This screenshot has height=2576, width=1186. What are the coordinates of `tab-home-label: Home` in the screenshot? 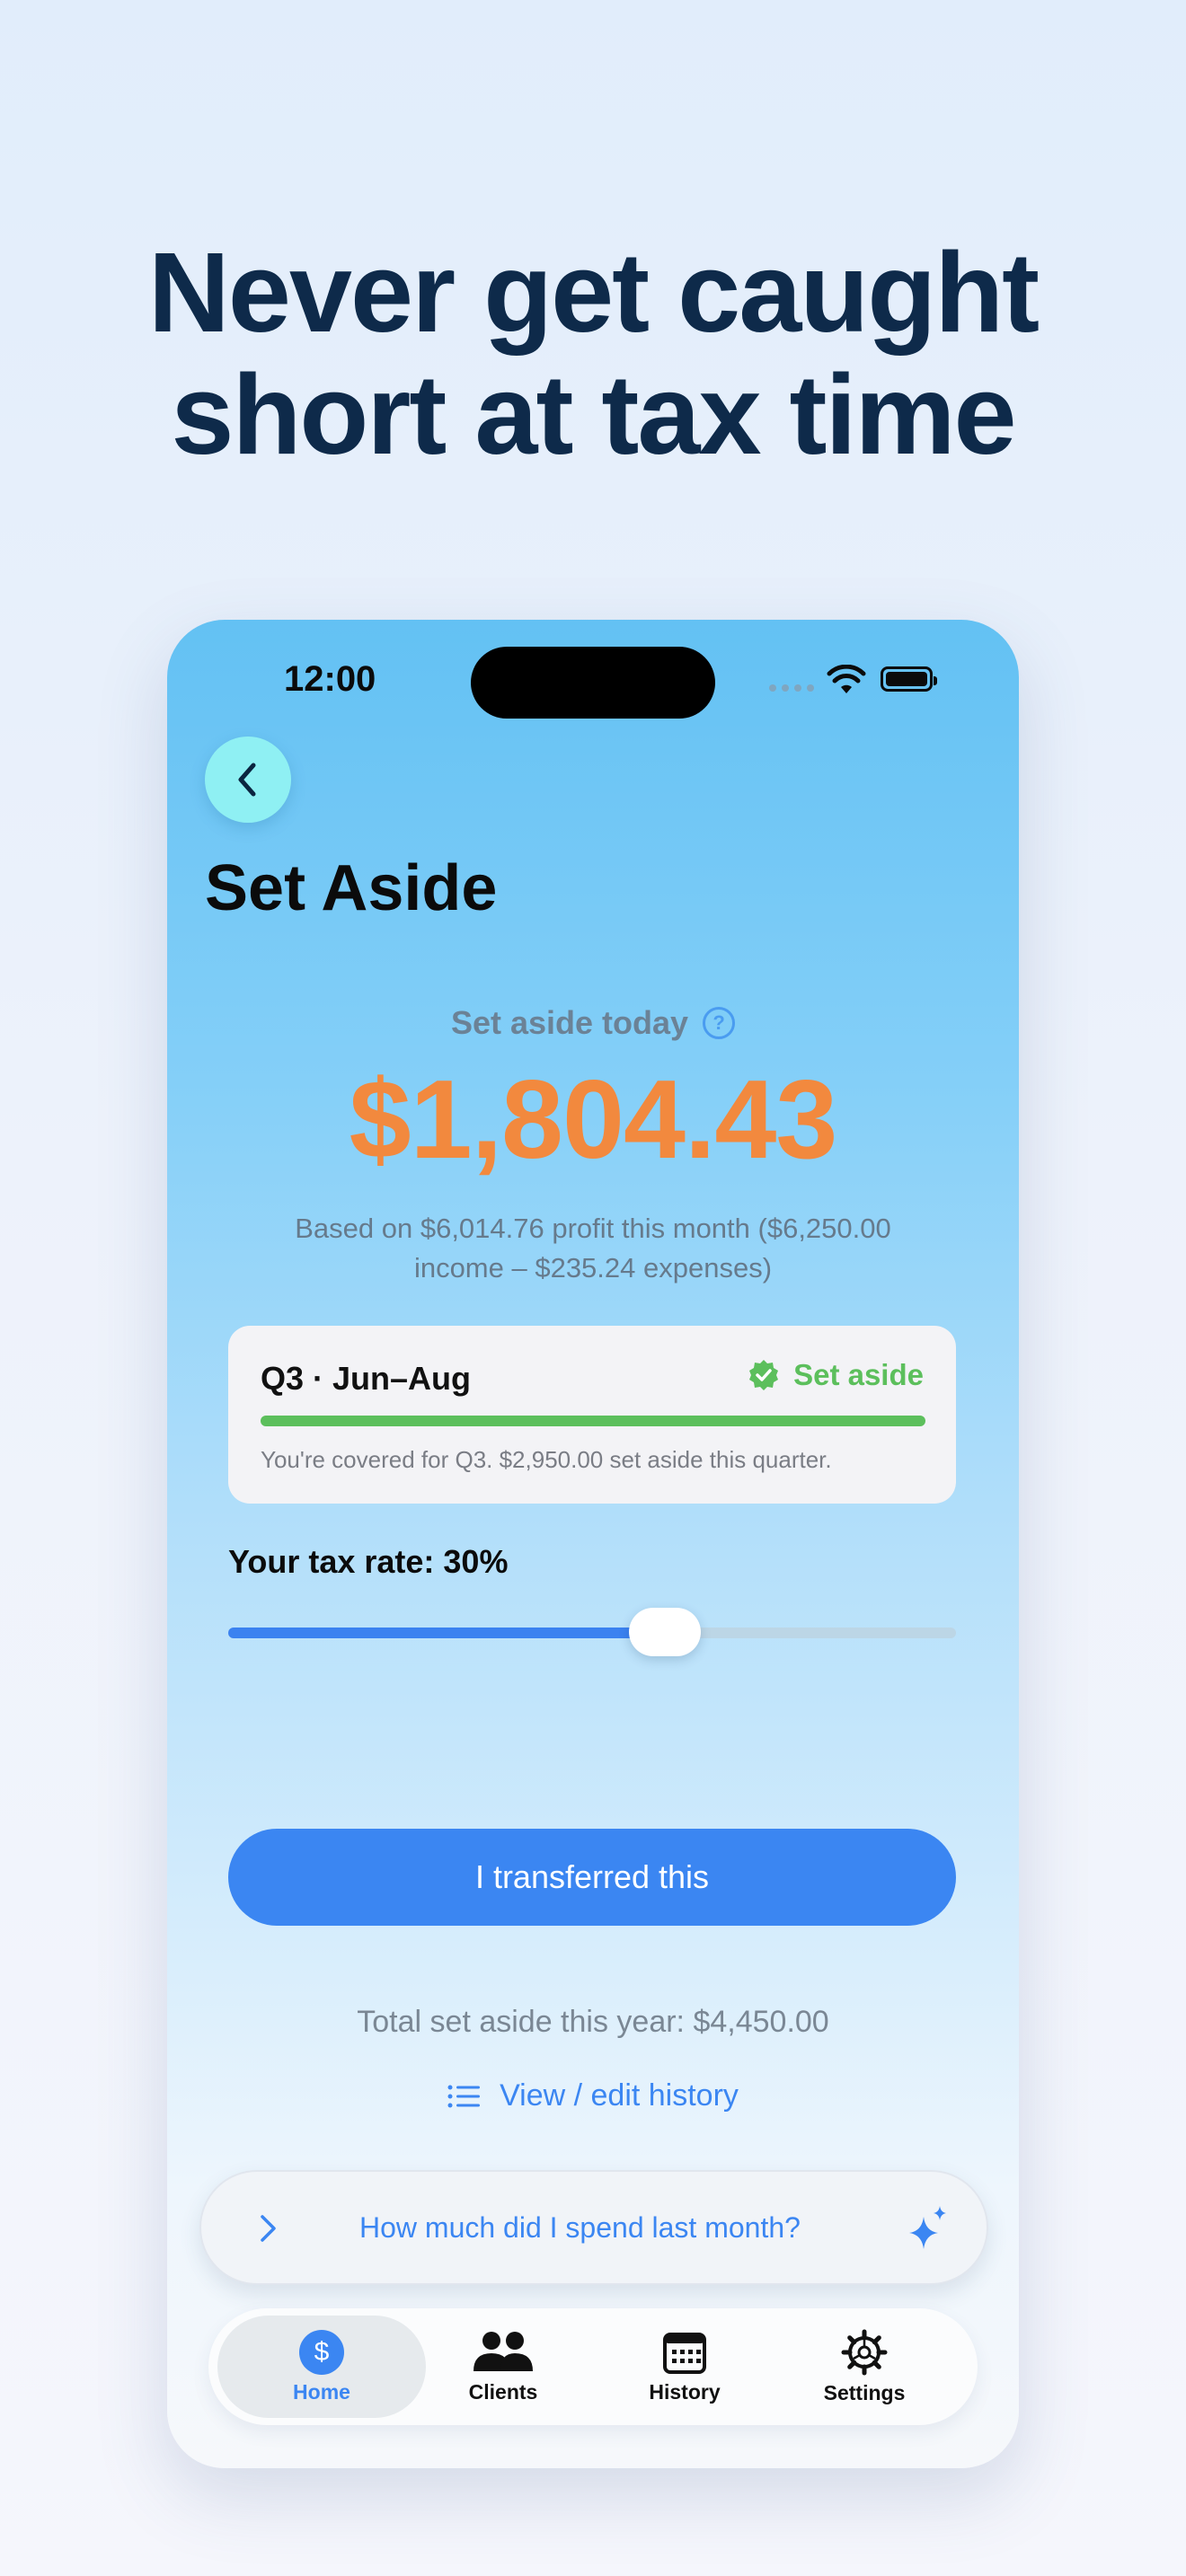 It's located at (321, 2391).